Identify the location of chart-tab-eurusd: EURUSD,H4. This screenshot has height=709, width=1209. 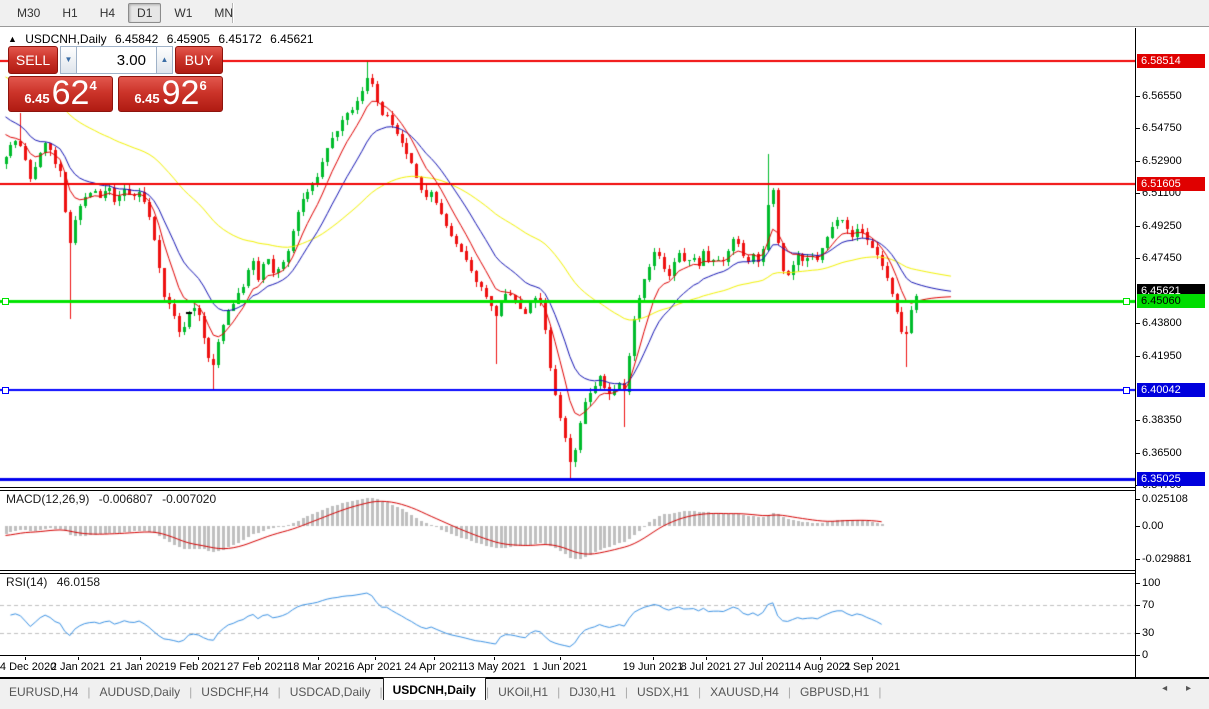
(43, 691).